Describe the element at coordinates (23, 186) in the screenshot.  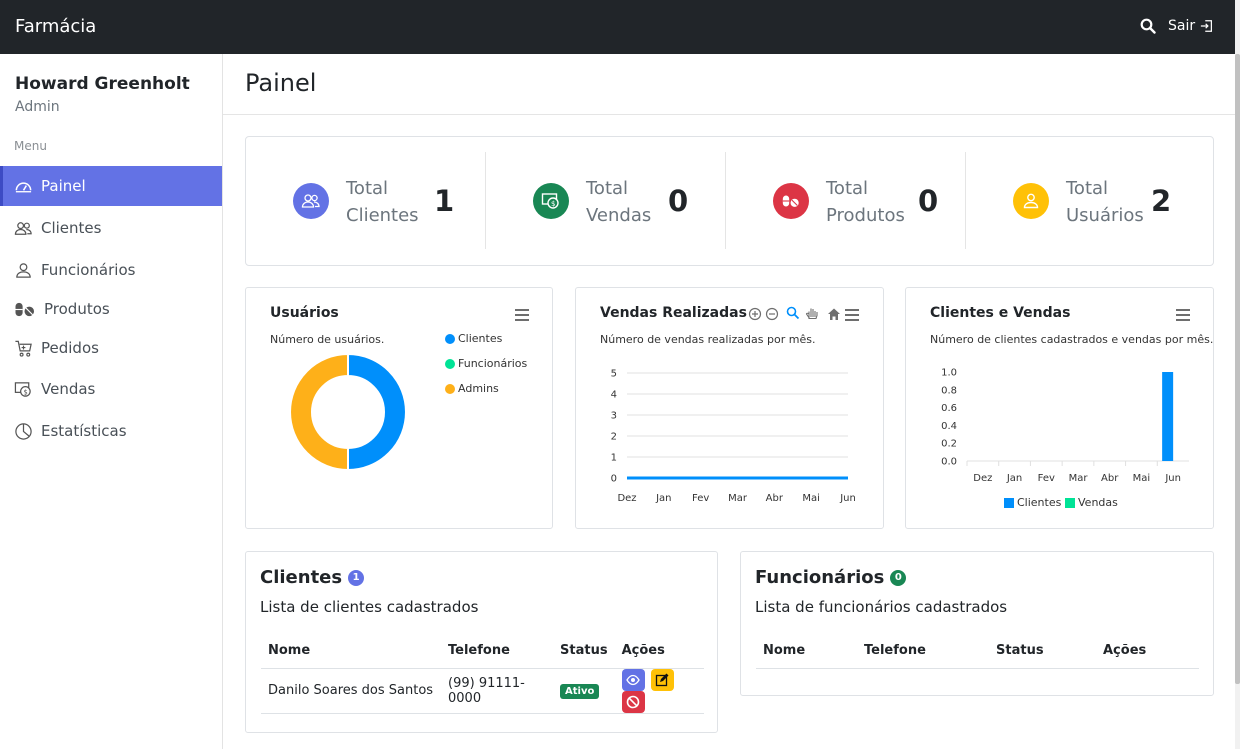
I see `dashboard-icon` at that location.